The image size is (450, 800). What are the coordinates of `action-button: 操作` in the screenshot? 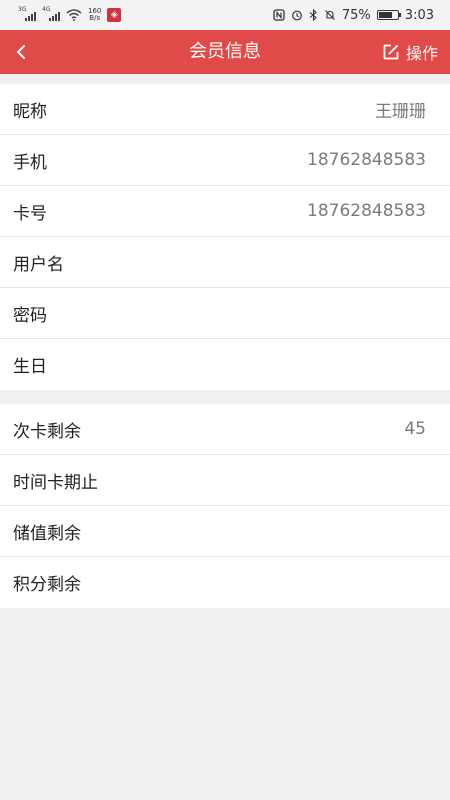 It's located at (410, 52).